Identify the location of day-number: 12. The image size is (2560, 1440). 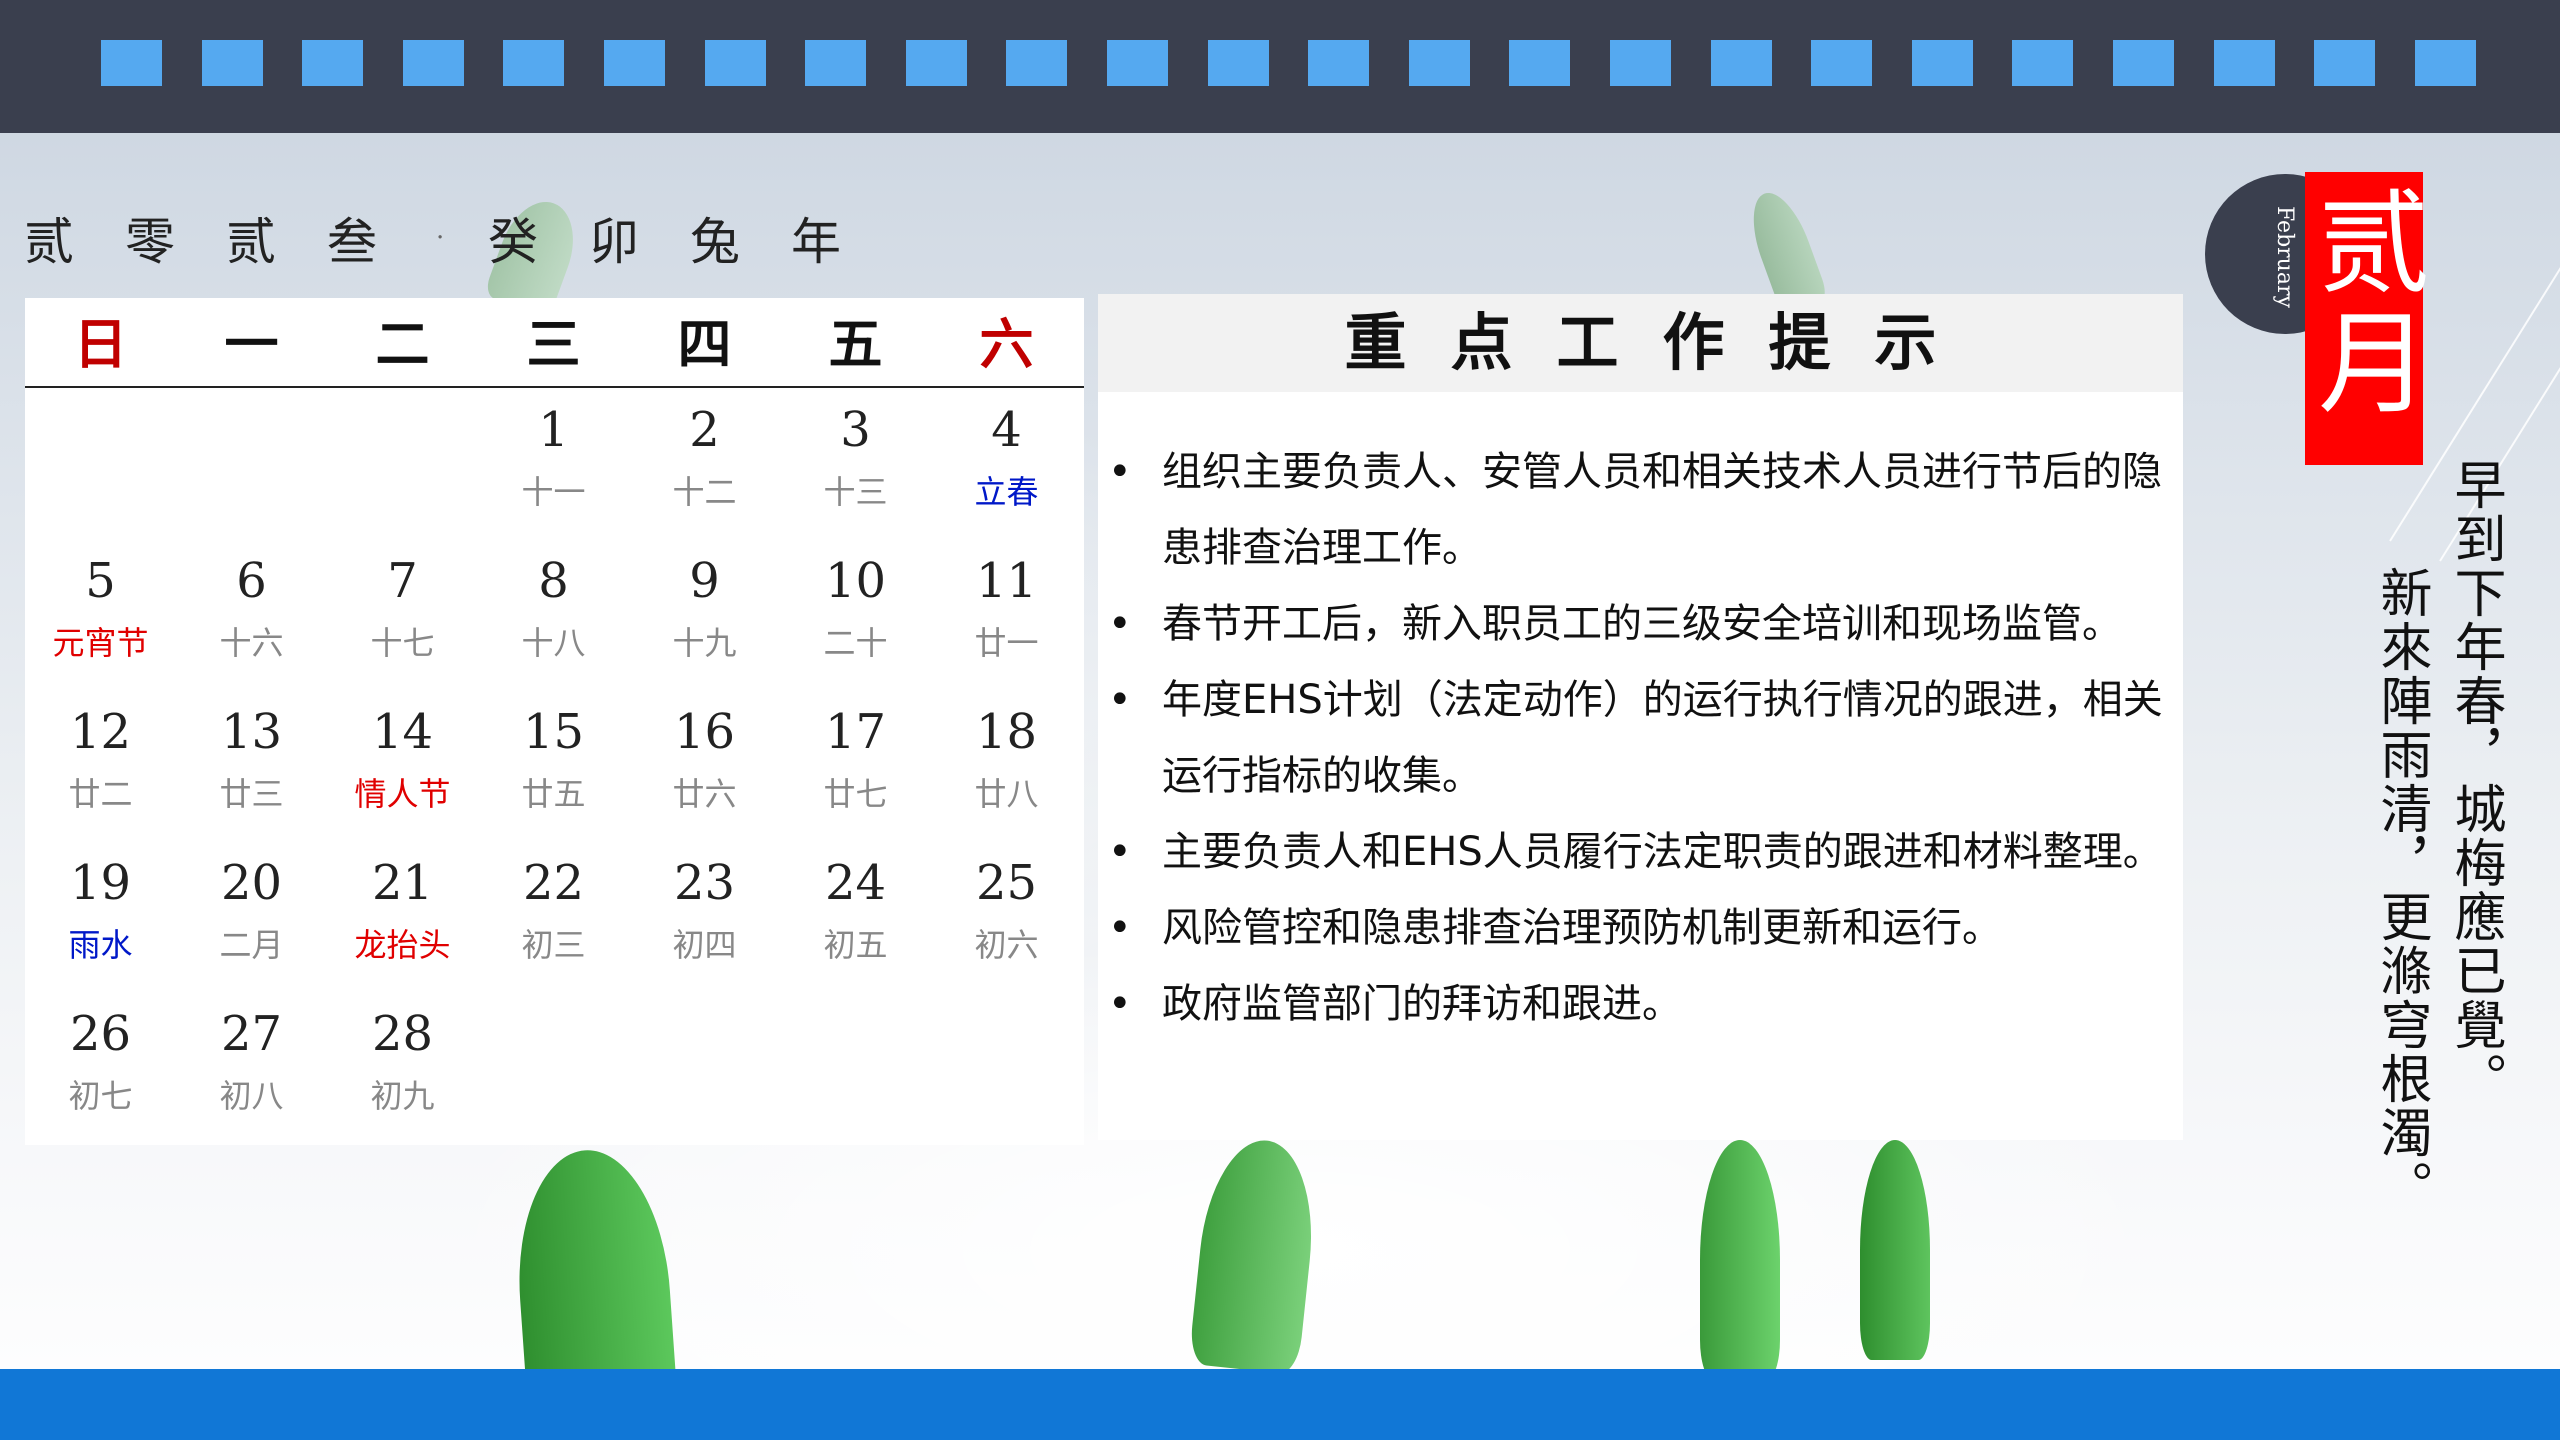
(100, 732).